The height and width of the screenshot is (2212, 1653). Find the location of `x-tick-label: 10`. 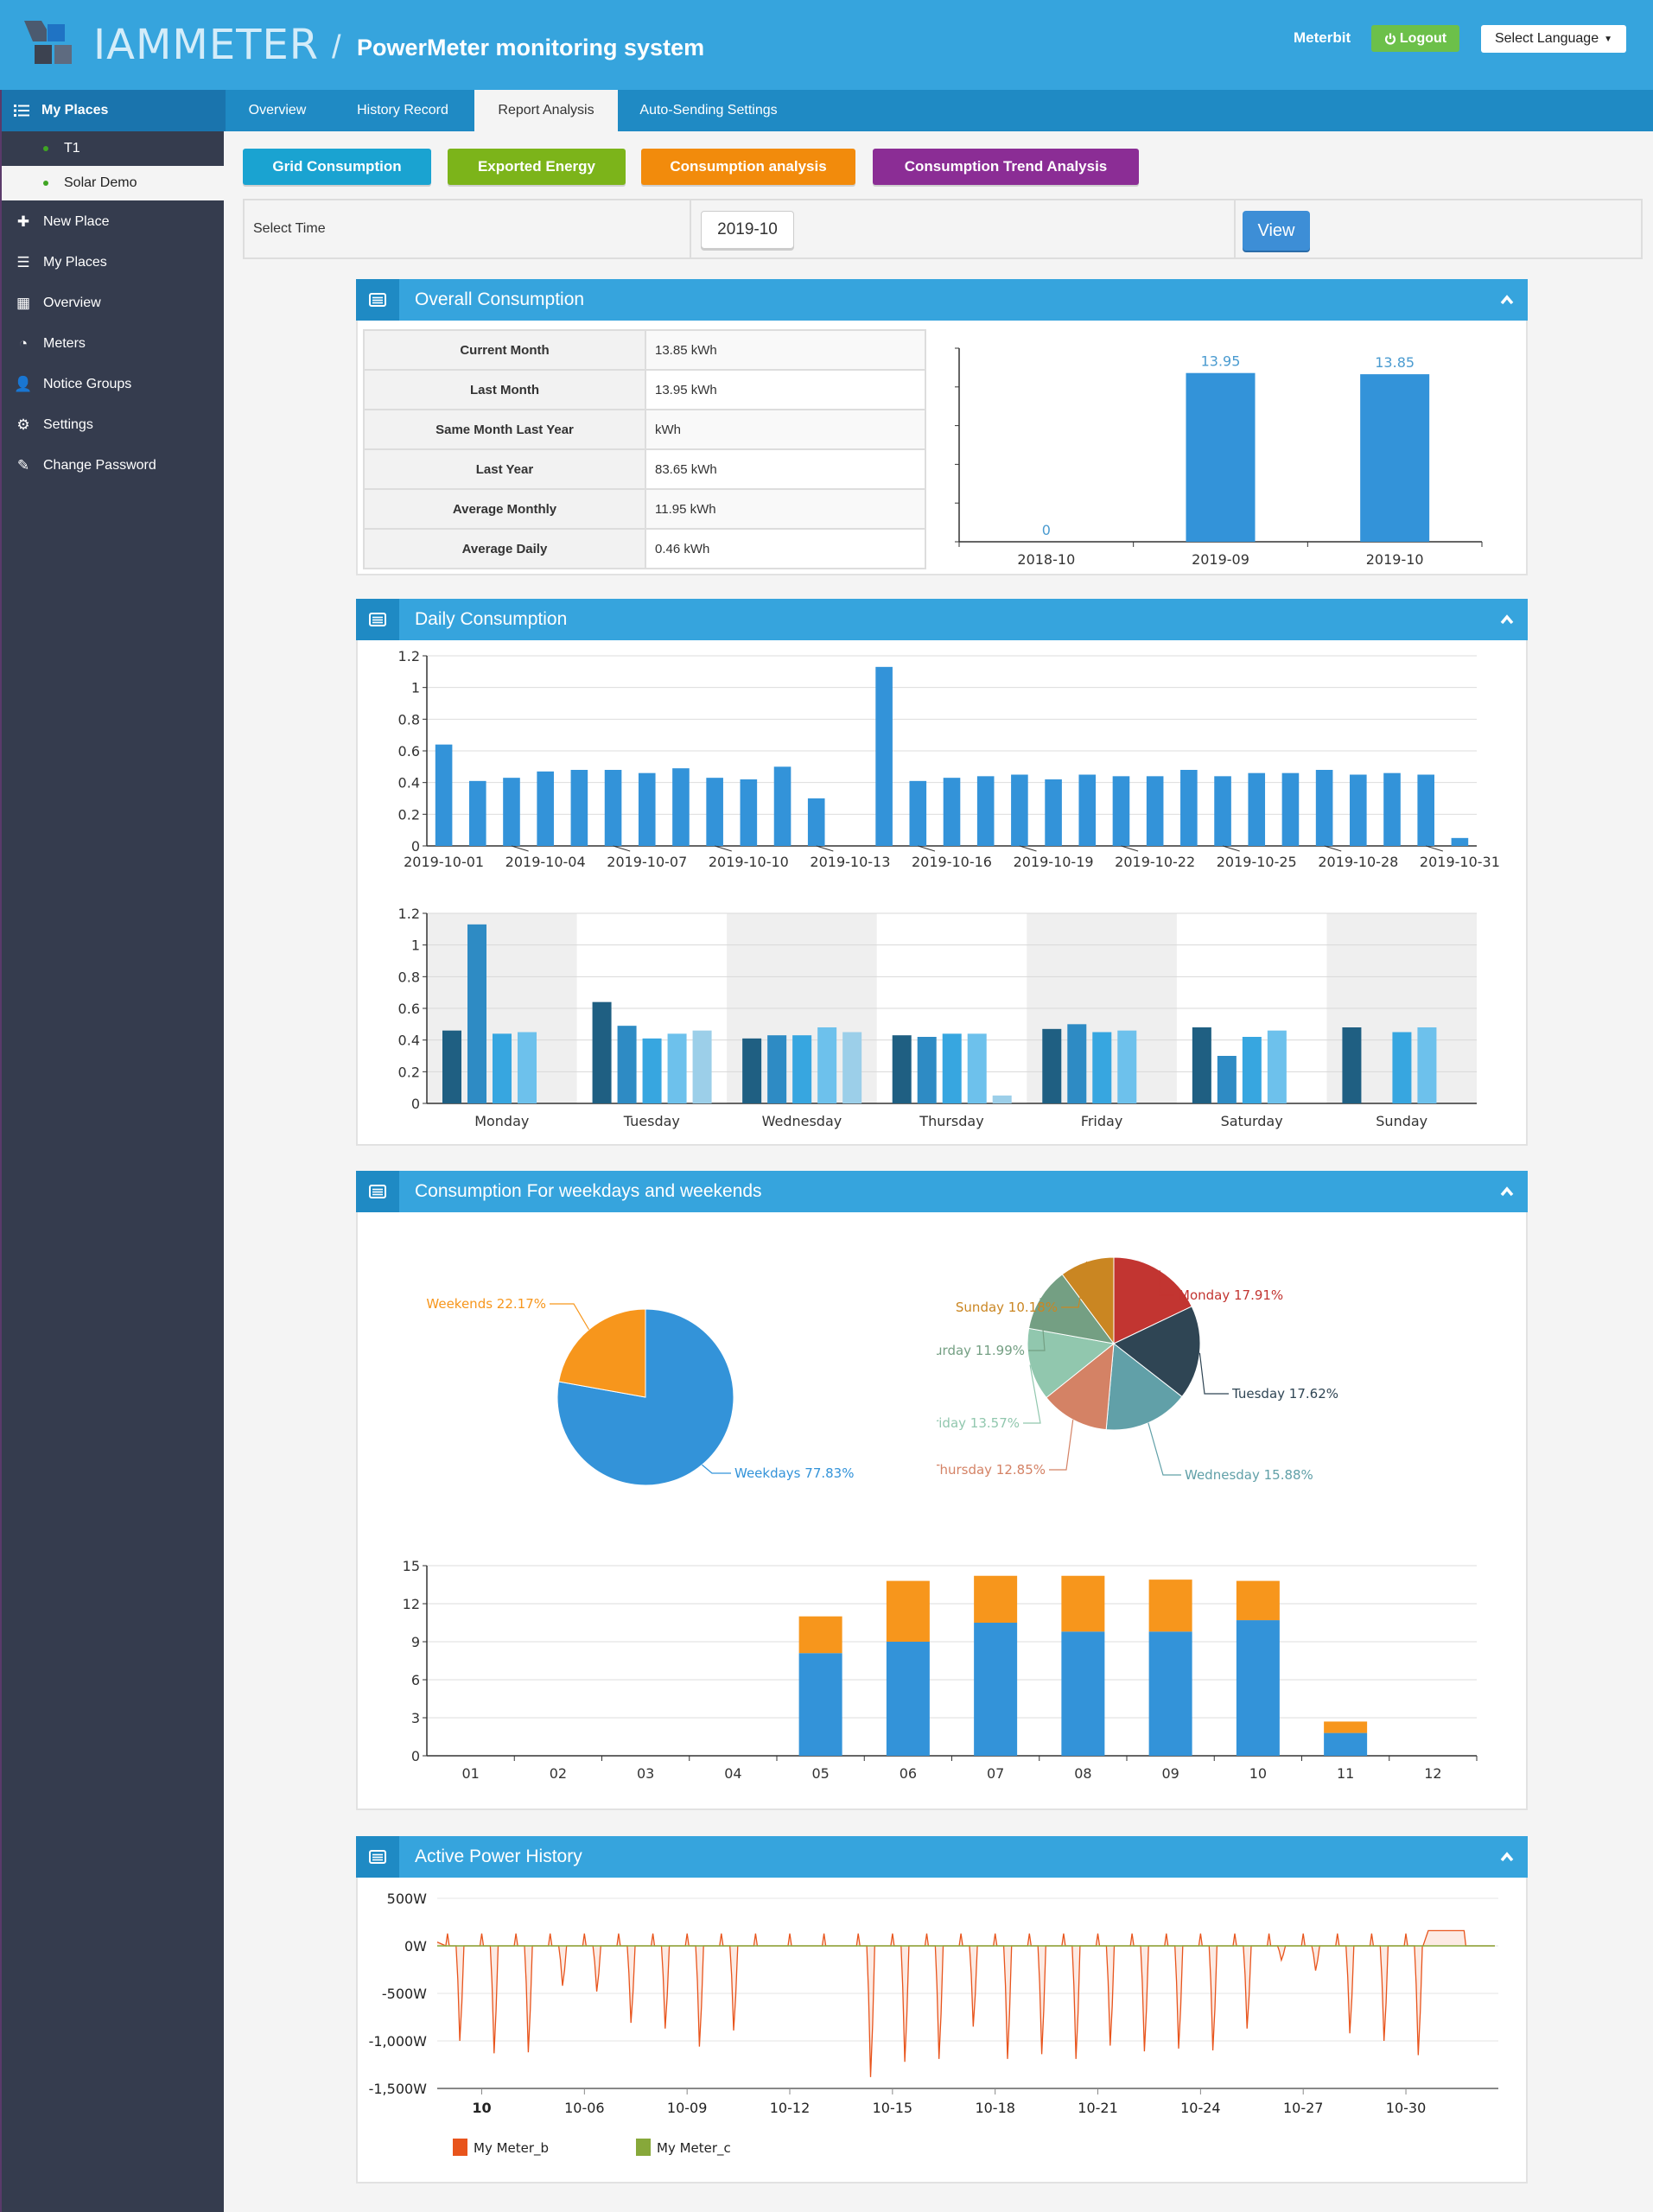

x-tick-label: 10 is located at coordinates (1258, 1773).